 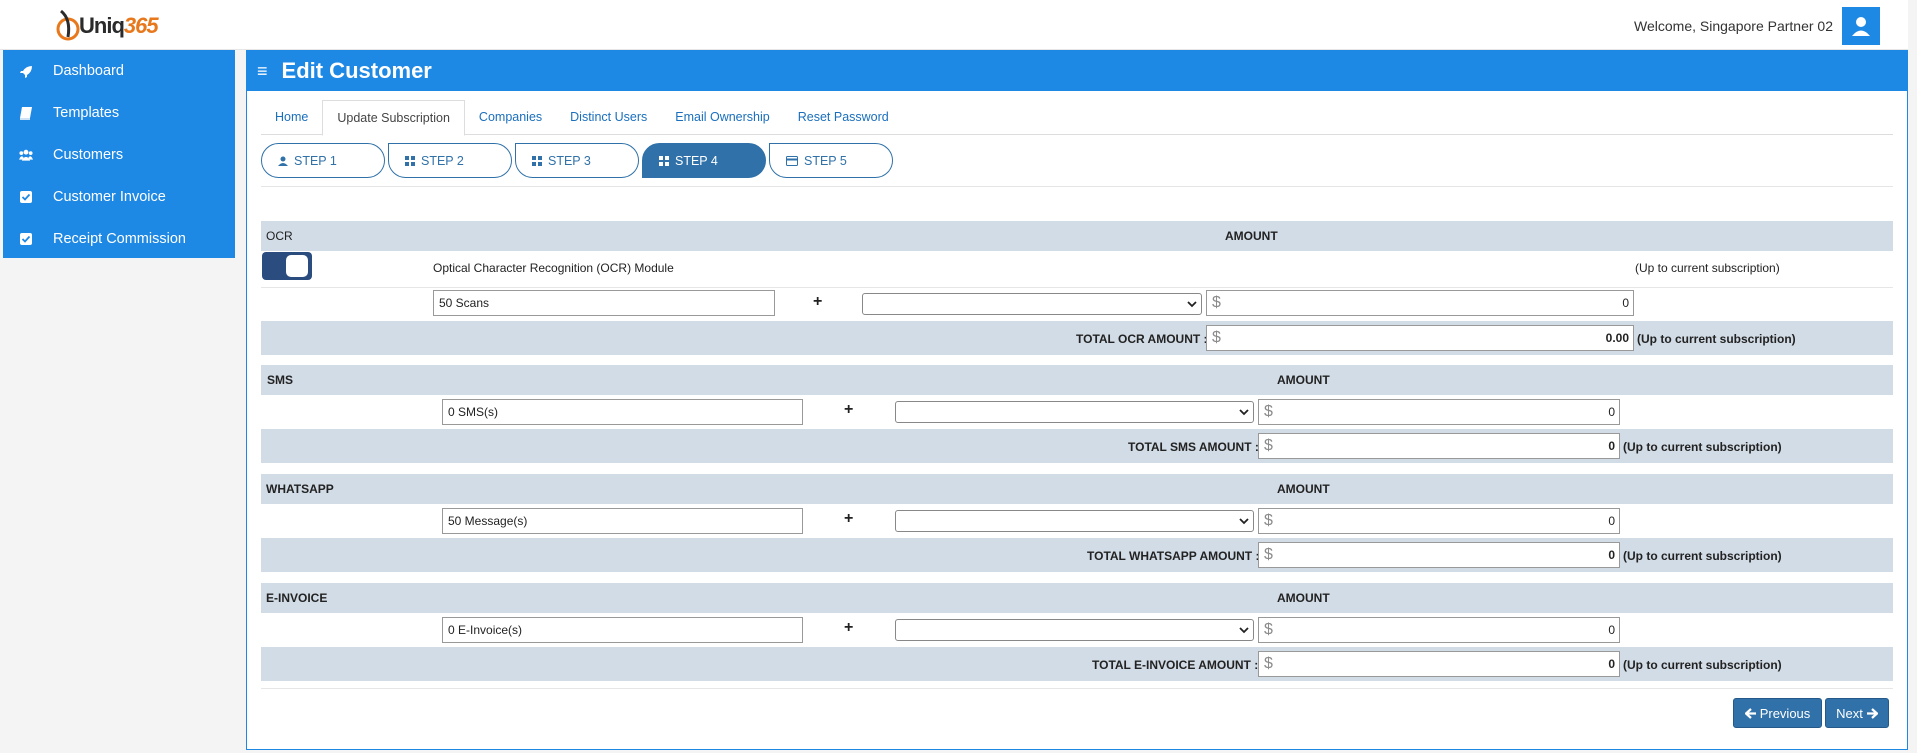 I want to click on user-icon, so click(x=1861, y=26).